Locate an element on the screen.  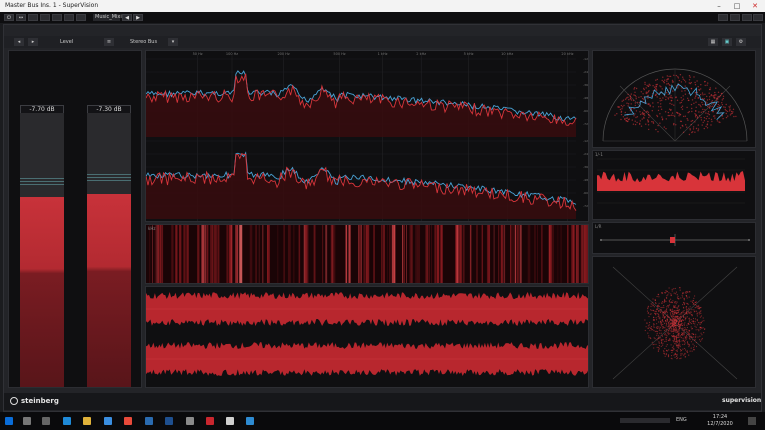
chrome-icon is located at coordinates (128, 421).